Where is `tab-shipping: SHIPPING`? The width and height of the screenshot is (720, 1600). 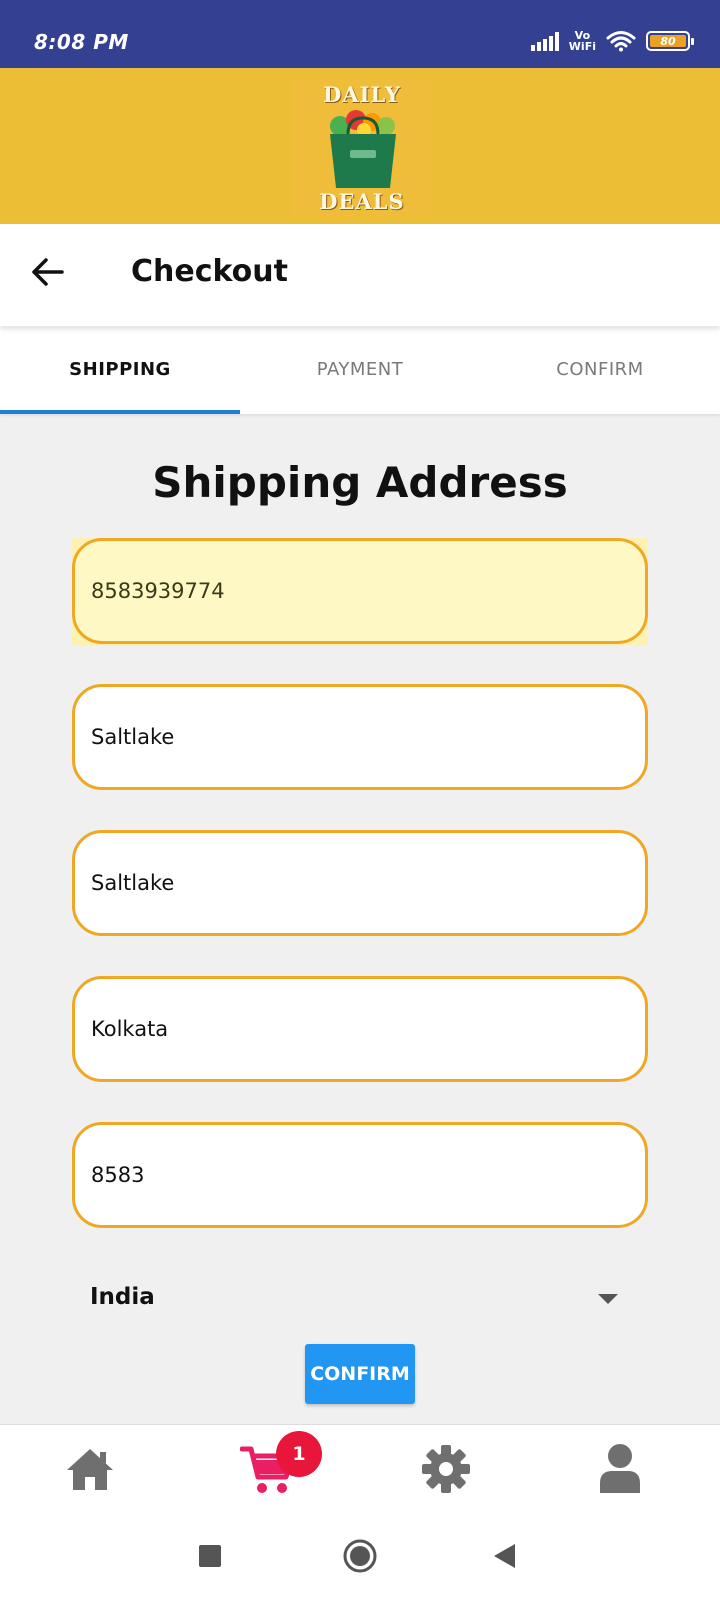 tab-shipping: SHIPPING is located at coordinates (120, 370).